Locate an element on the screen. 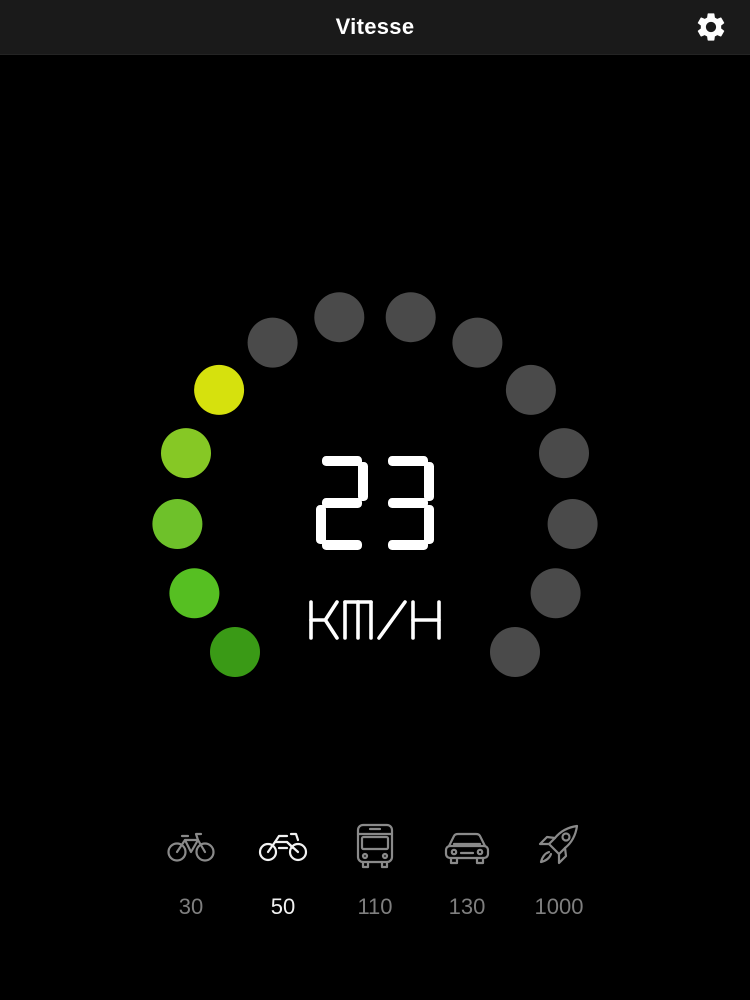  mode-limit: 50 is located at coordinates (283, 906).